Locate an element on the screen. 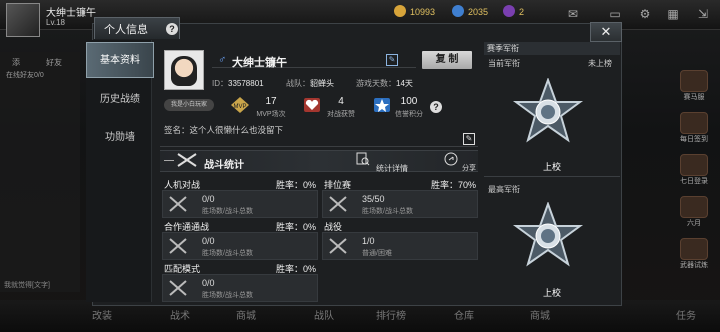  friends-tab-2: 好友 is located at coordinates (54, 62).